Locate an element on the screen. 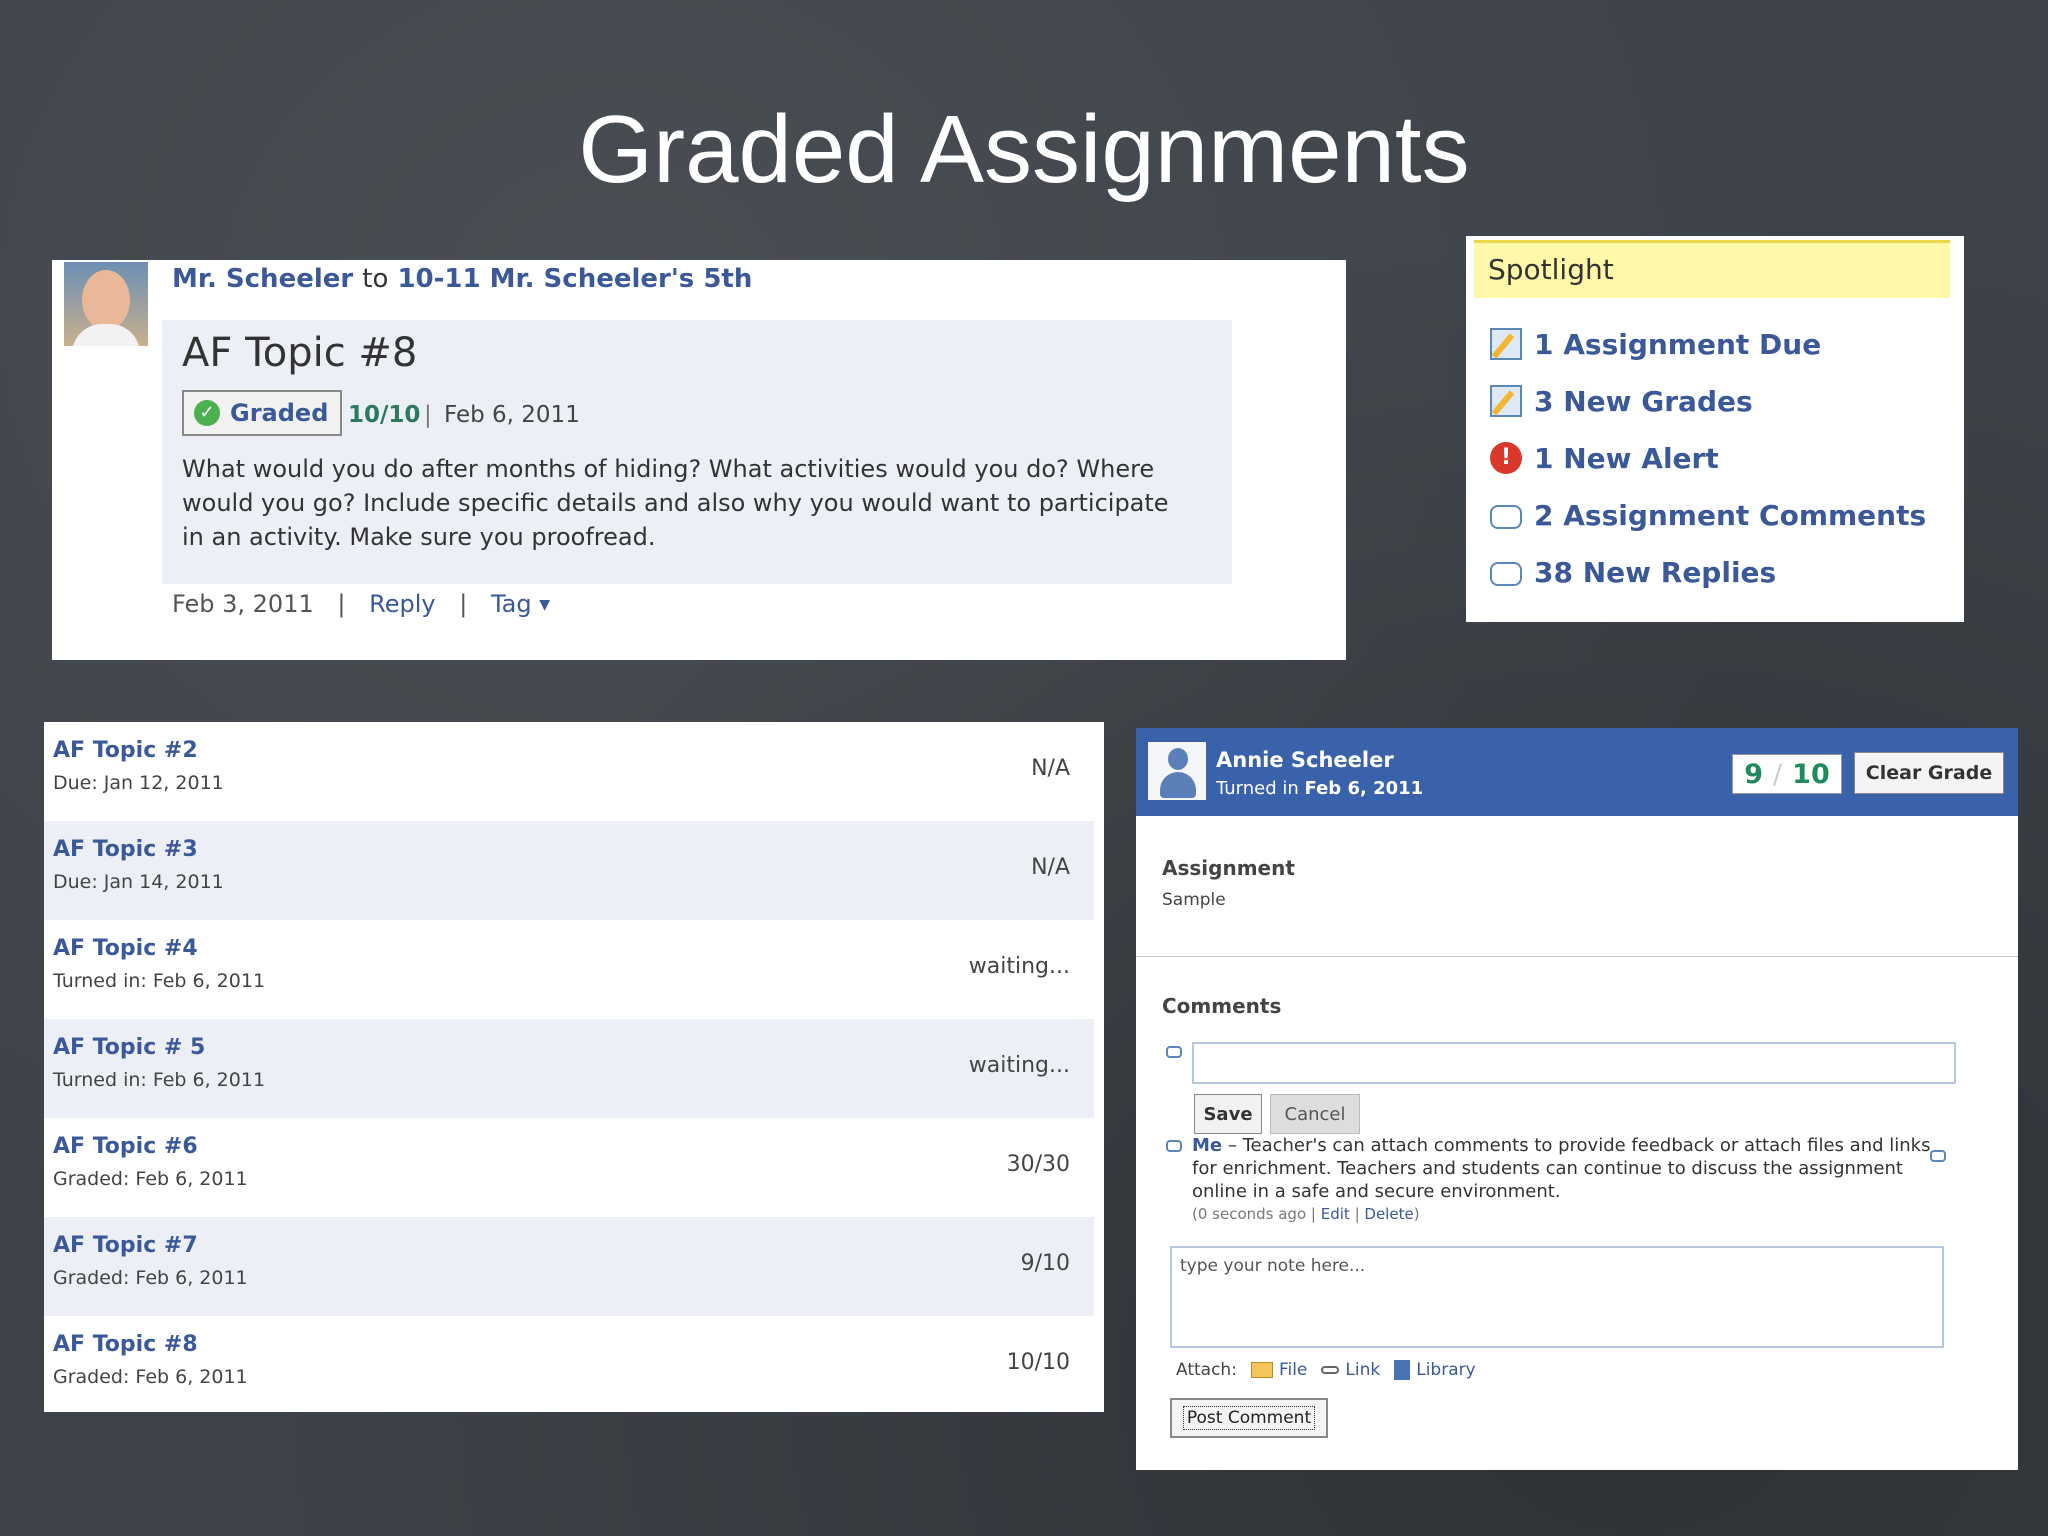 The height and width of the screenshot is (1536, 2048). post-to-text: to is located at coordinates (375, 279).